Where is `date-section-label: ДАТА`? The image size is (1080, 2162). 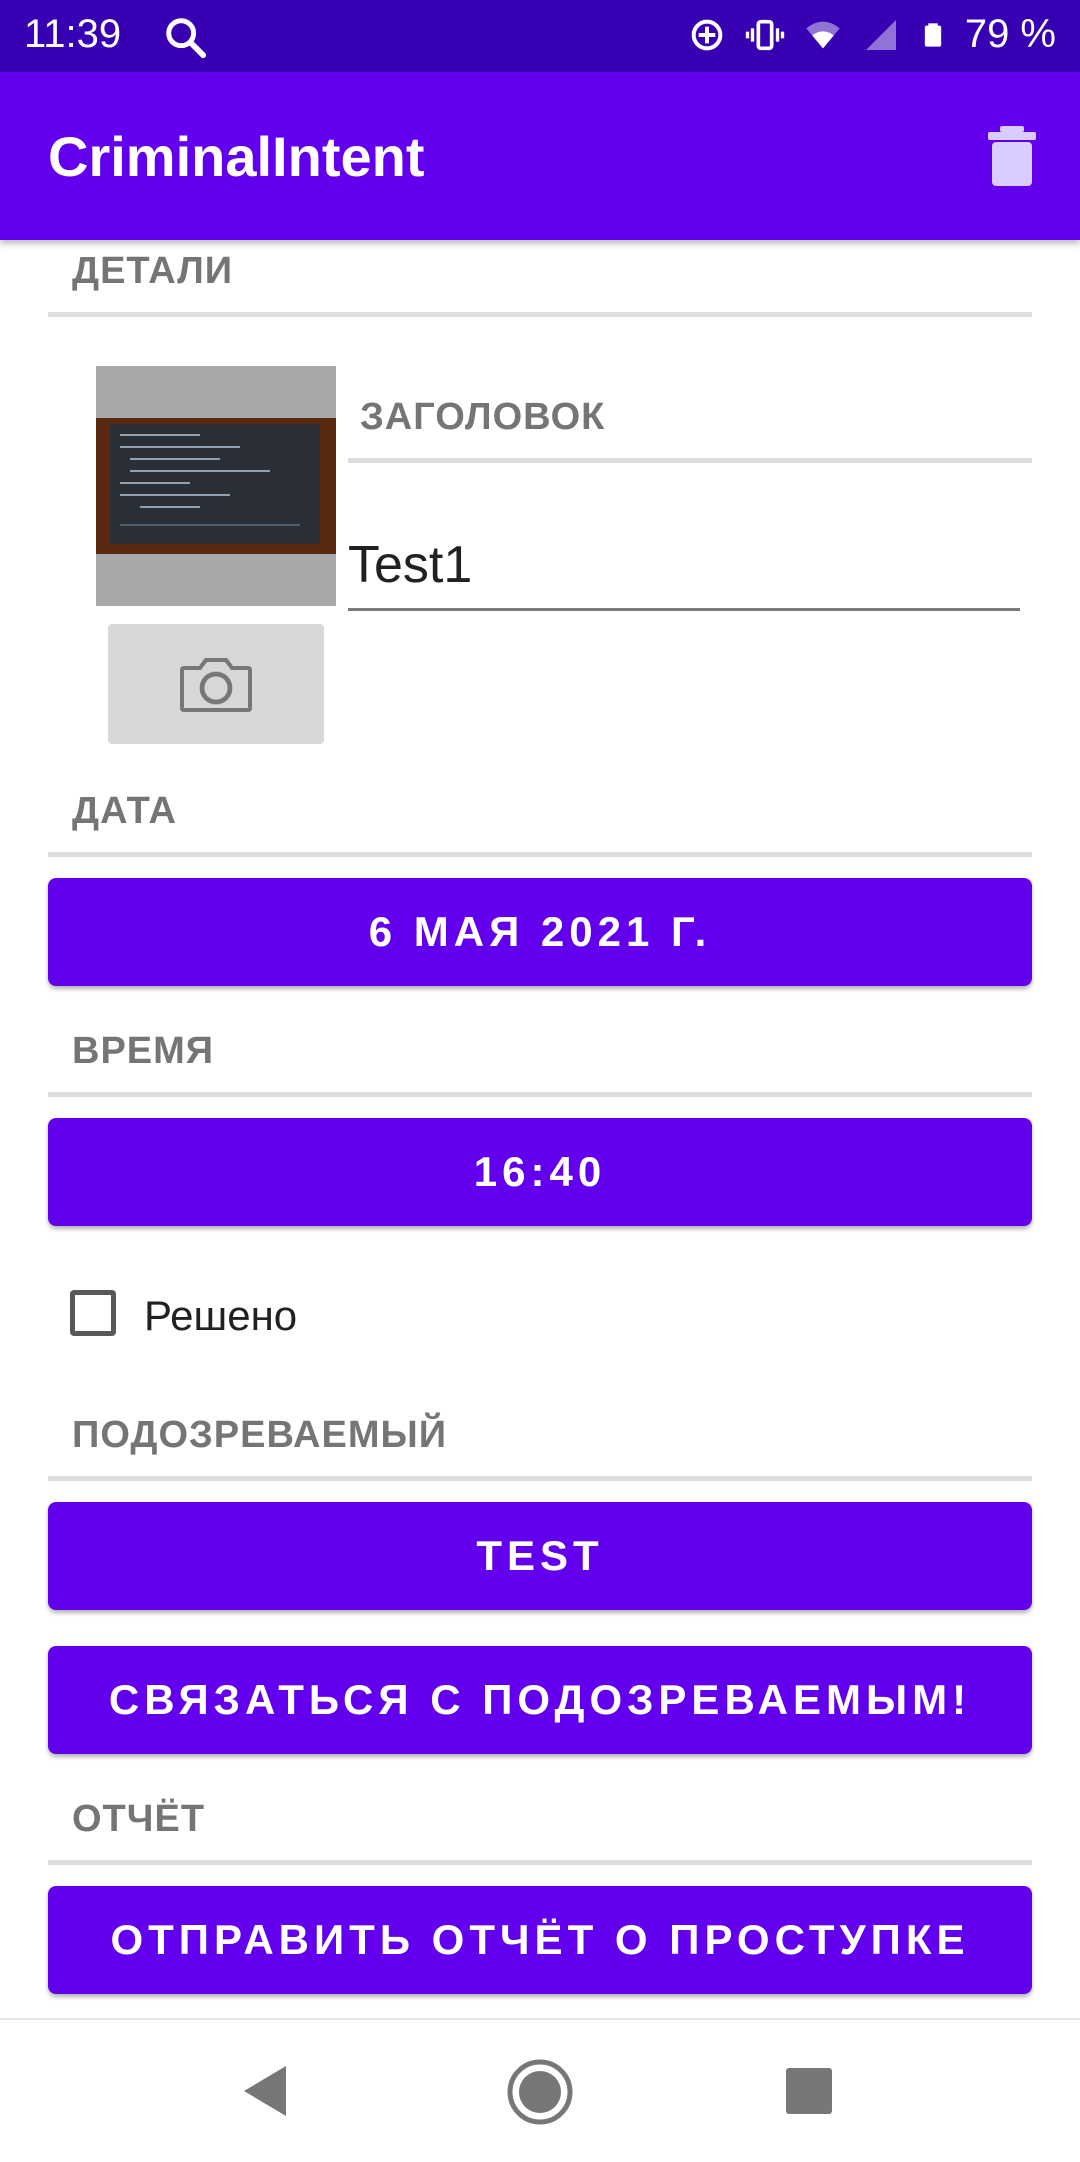
date-section-label: ДАТА is located at coordinates (124, 811).